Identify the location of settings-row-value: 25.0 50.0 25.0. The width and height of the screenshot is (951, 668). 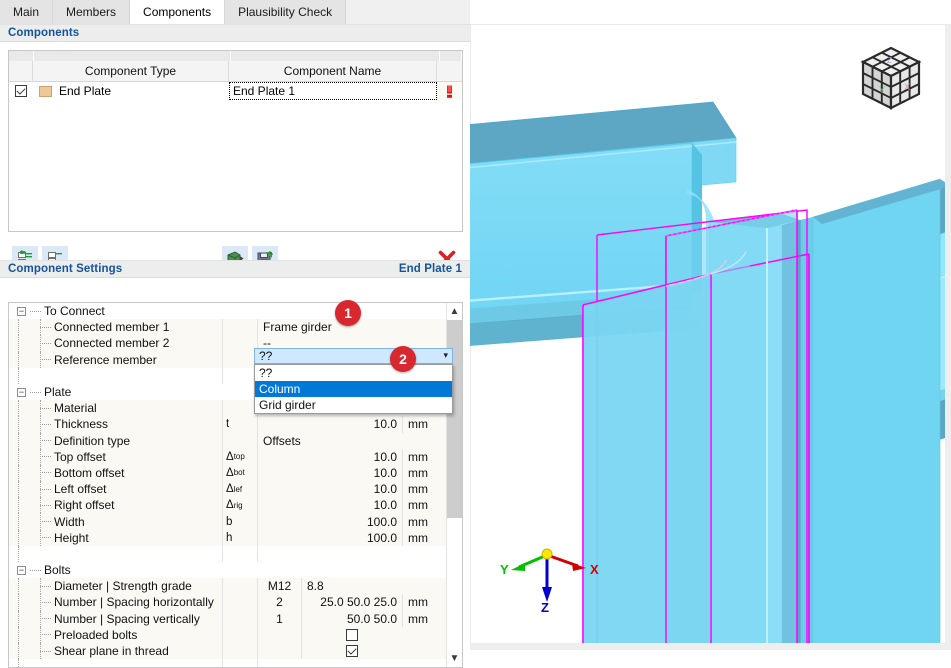
(351, 602).